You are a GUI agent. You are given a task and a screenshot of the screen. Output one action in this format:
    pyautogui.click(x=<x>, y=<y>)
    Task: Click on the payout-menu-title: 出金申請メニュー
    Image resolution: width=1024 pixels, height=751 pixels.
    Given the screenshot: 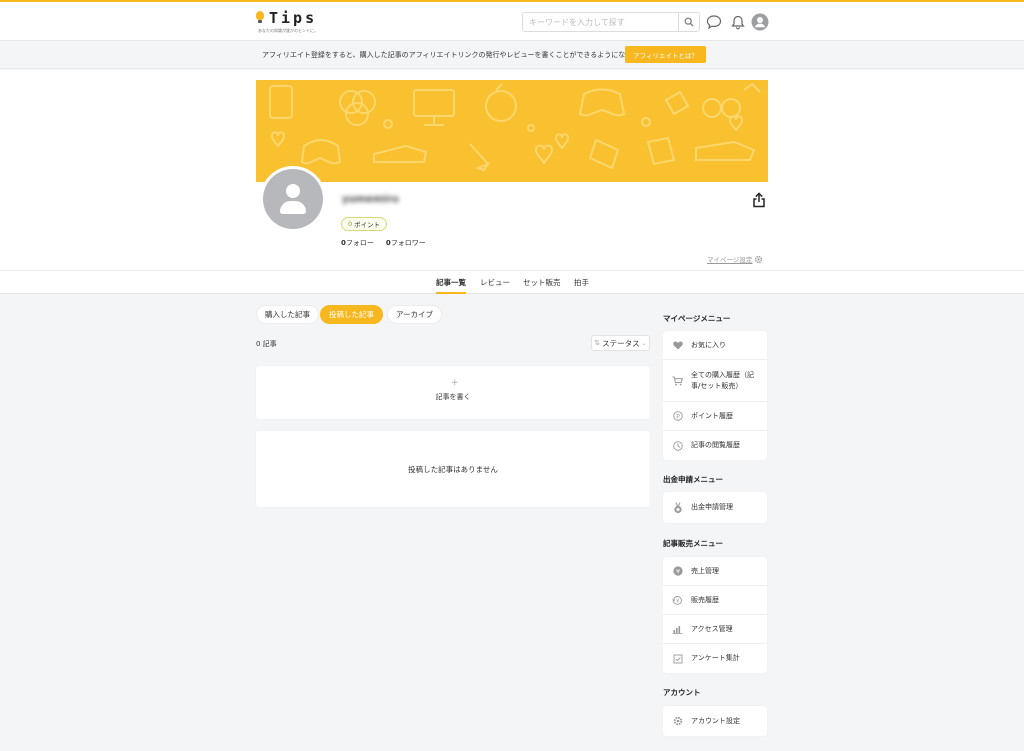 What is the action you would take?
    pyautogui.click(x=693, y=479)
    